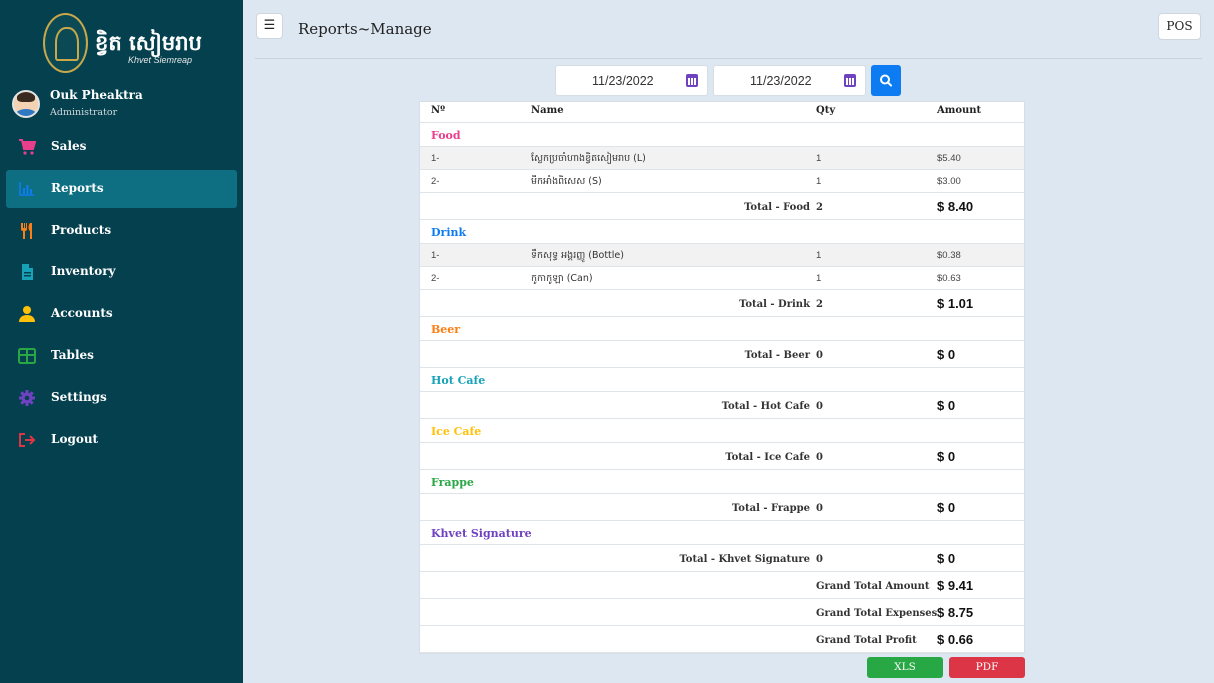  Describe the element at coordinates (481, 533) in the screenshot. I see `category-name: Khvet Signature` at that location.